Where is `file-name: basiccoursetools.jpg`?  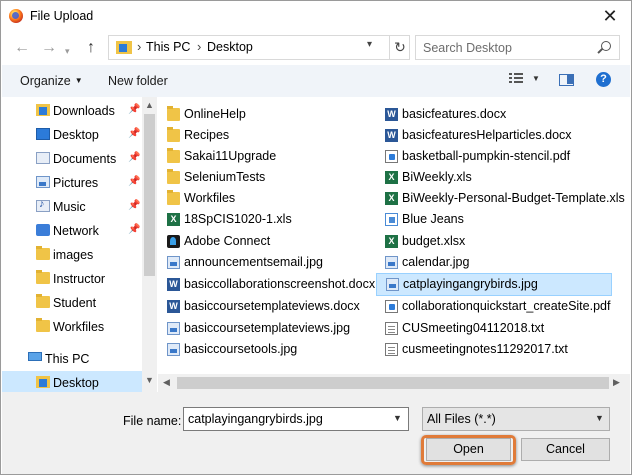
file-name: basiccoursetools.jpg is located at coordinates (241, 349).